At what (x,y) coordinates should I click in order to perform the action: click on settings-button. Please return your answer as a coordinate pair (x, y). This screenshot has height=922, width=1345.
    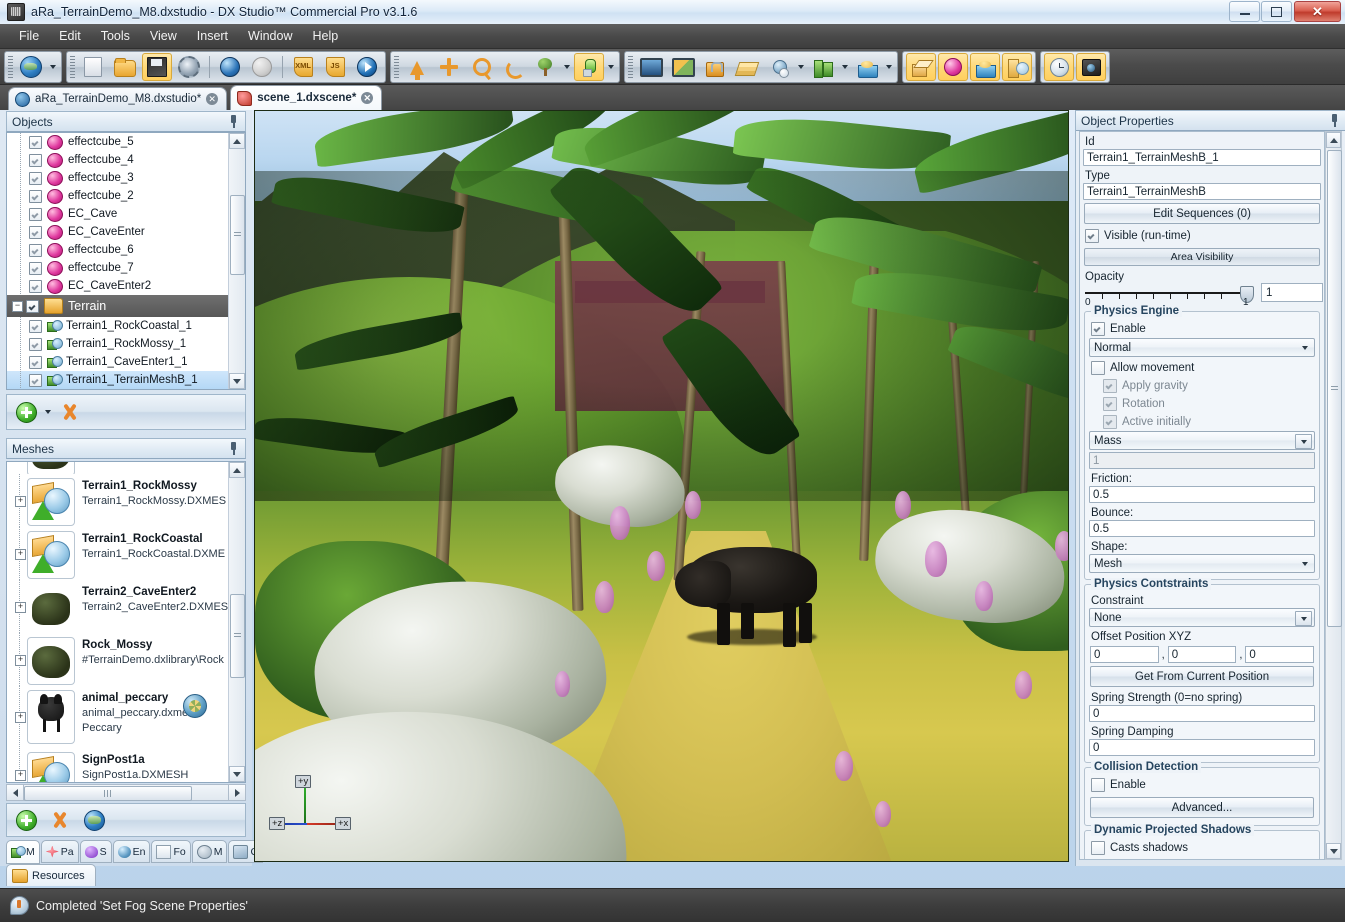
    Looking at the image, I should click on (189, 67).